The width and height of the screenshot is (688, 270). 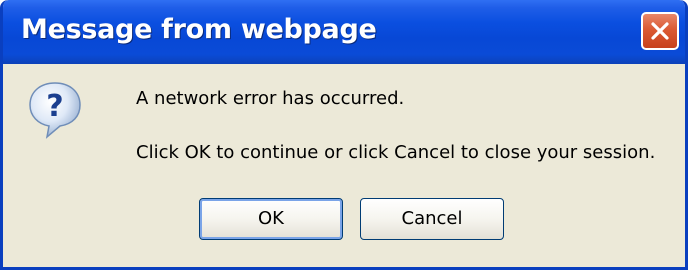 I want to click on ok-button: OK, so click(x=271, y=219).